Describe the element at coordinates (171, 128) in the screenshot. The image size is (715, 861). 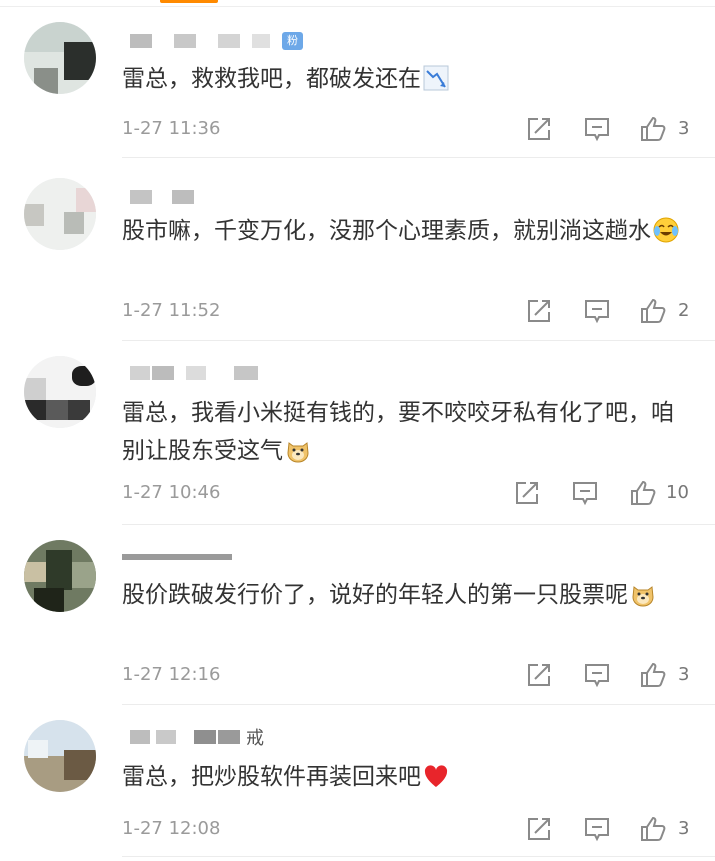
I see `timestamp: 1-27 11:36` at that location.